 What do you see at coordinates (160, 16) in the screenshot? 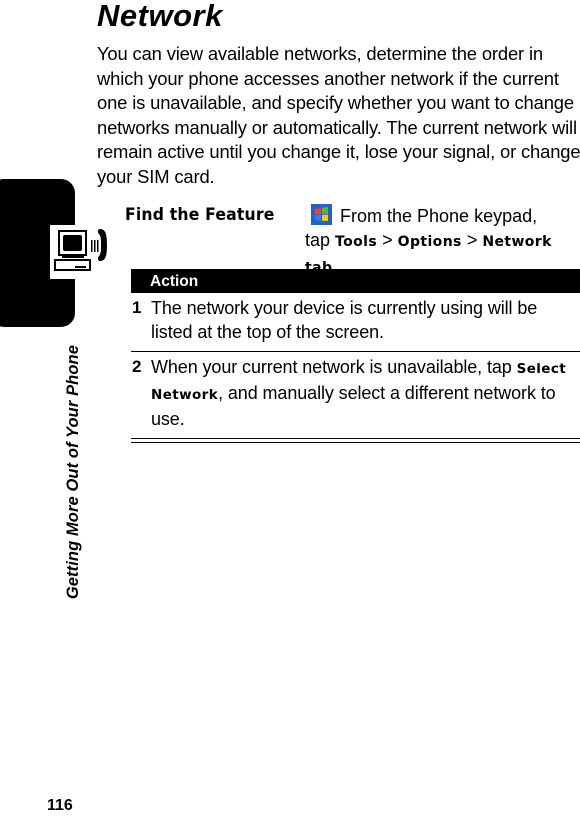
I see `page-title: Network` at bounding box center [160, 16].